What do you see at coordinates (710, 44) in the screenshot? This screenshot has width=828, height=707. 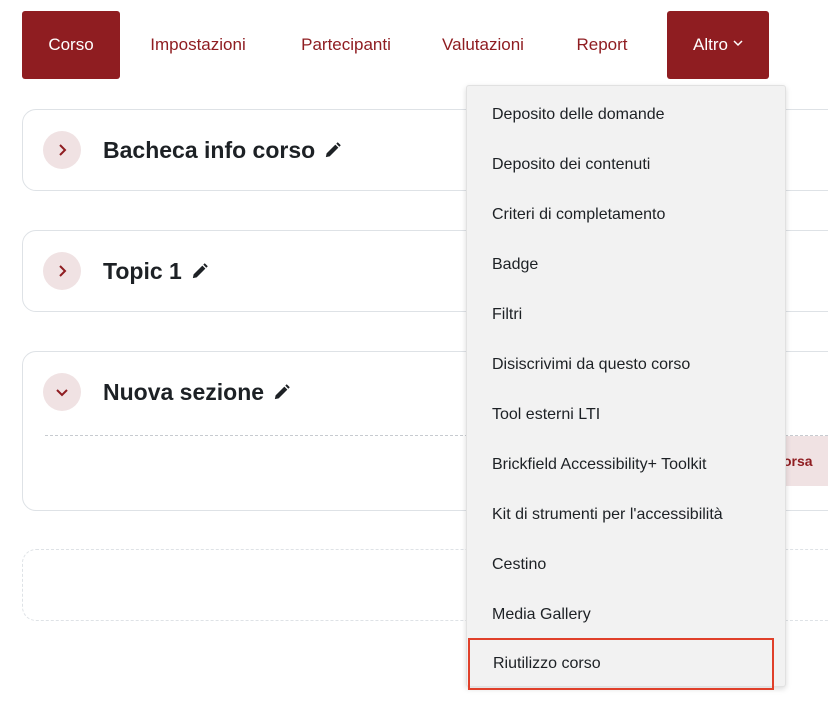 I see `tab-altro-label: Altro` at bounding box center [710, 44].